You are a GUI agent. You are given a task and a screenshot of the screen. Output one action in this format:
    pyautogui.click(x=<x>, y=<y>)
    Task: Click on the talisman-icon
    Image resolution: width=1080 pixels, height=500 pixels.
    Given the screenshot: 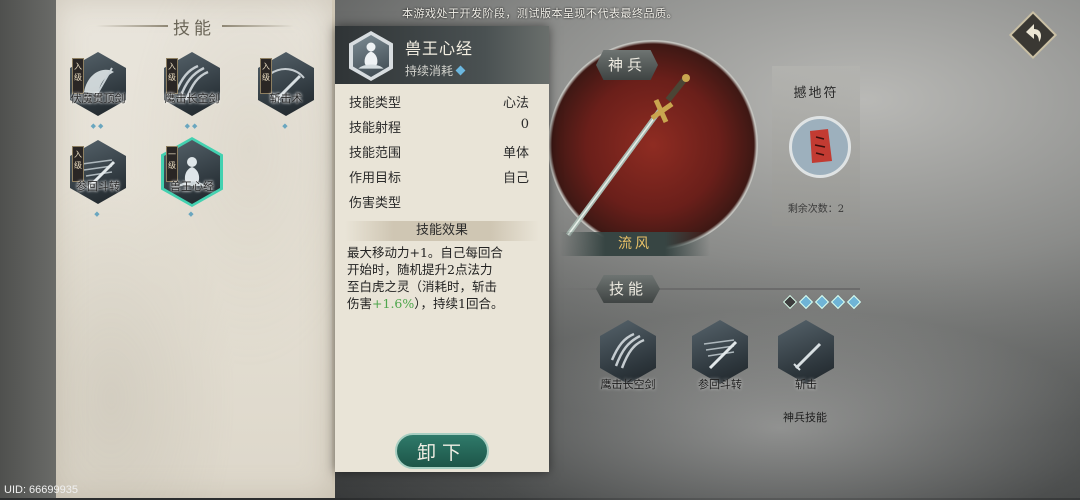 What is the action you would take?
    pyautogui.click(x=821, y=146)
    